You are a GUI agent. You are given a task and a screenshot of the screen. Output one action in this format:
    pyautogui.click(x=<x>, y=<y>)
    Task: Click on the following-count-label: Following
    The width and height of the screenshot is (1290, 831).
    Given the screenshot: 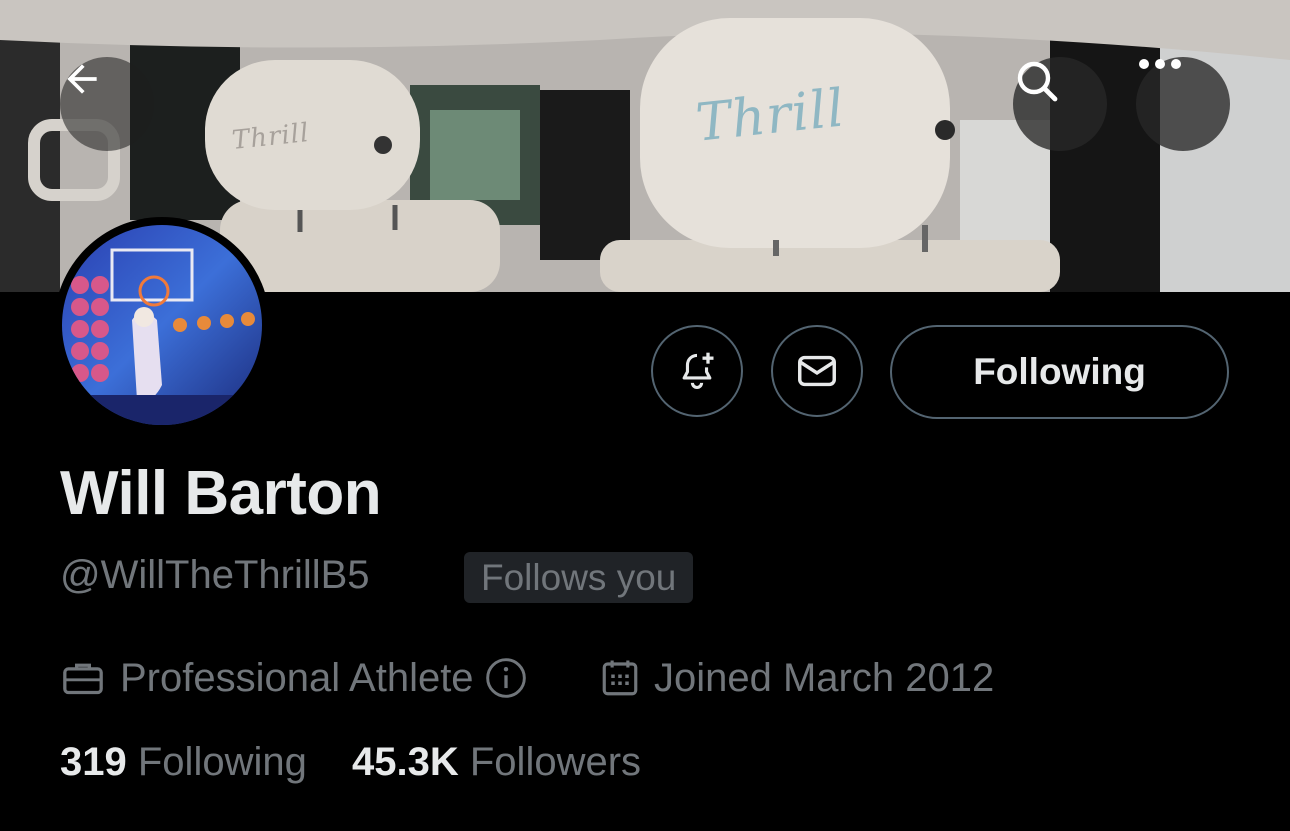 What is the action you would take?
    pyautogui.click(x=222, y=762)
    